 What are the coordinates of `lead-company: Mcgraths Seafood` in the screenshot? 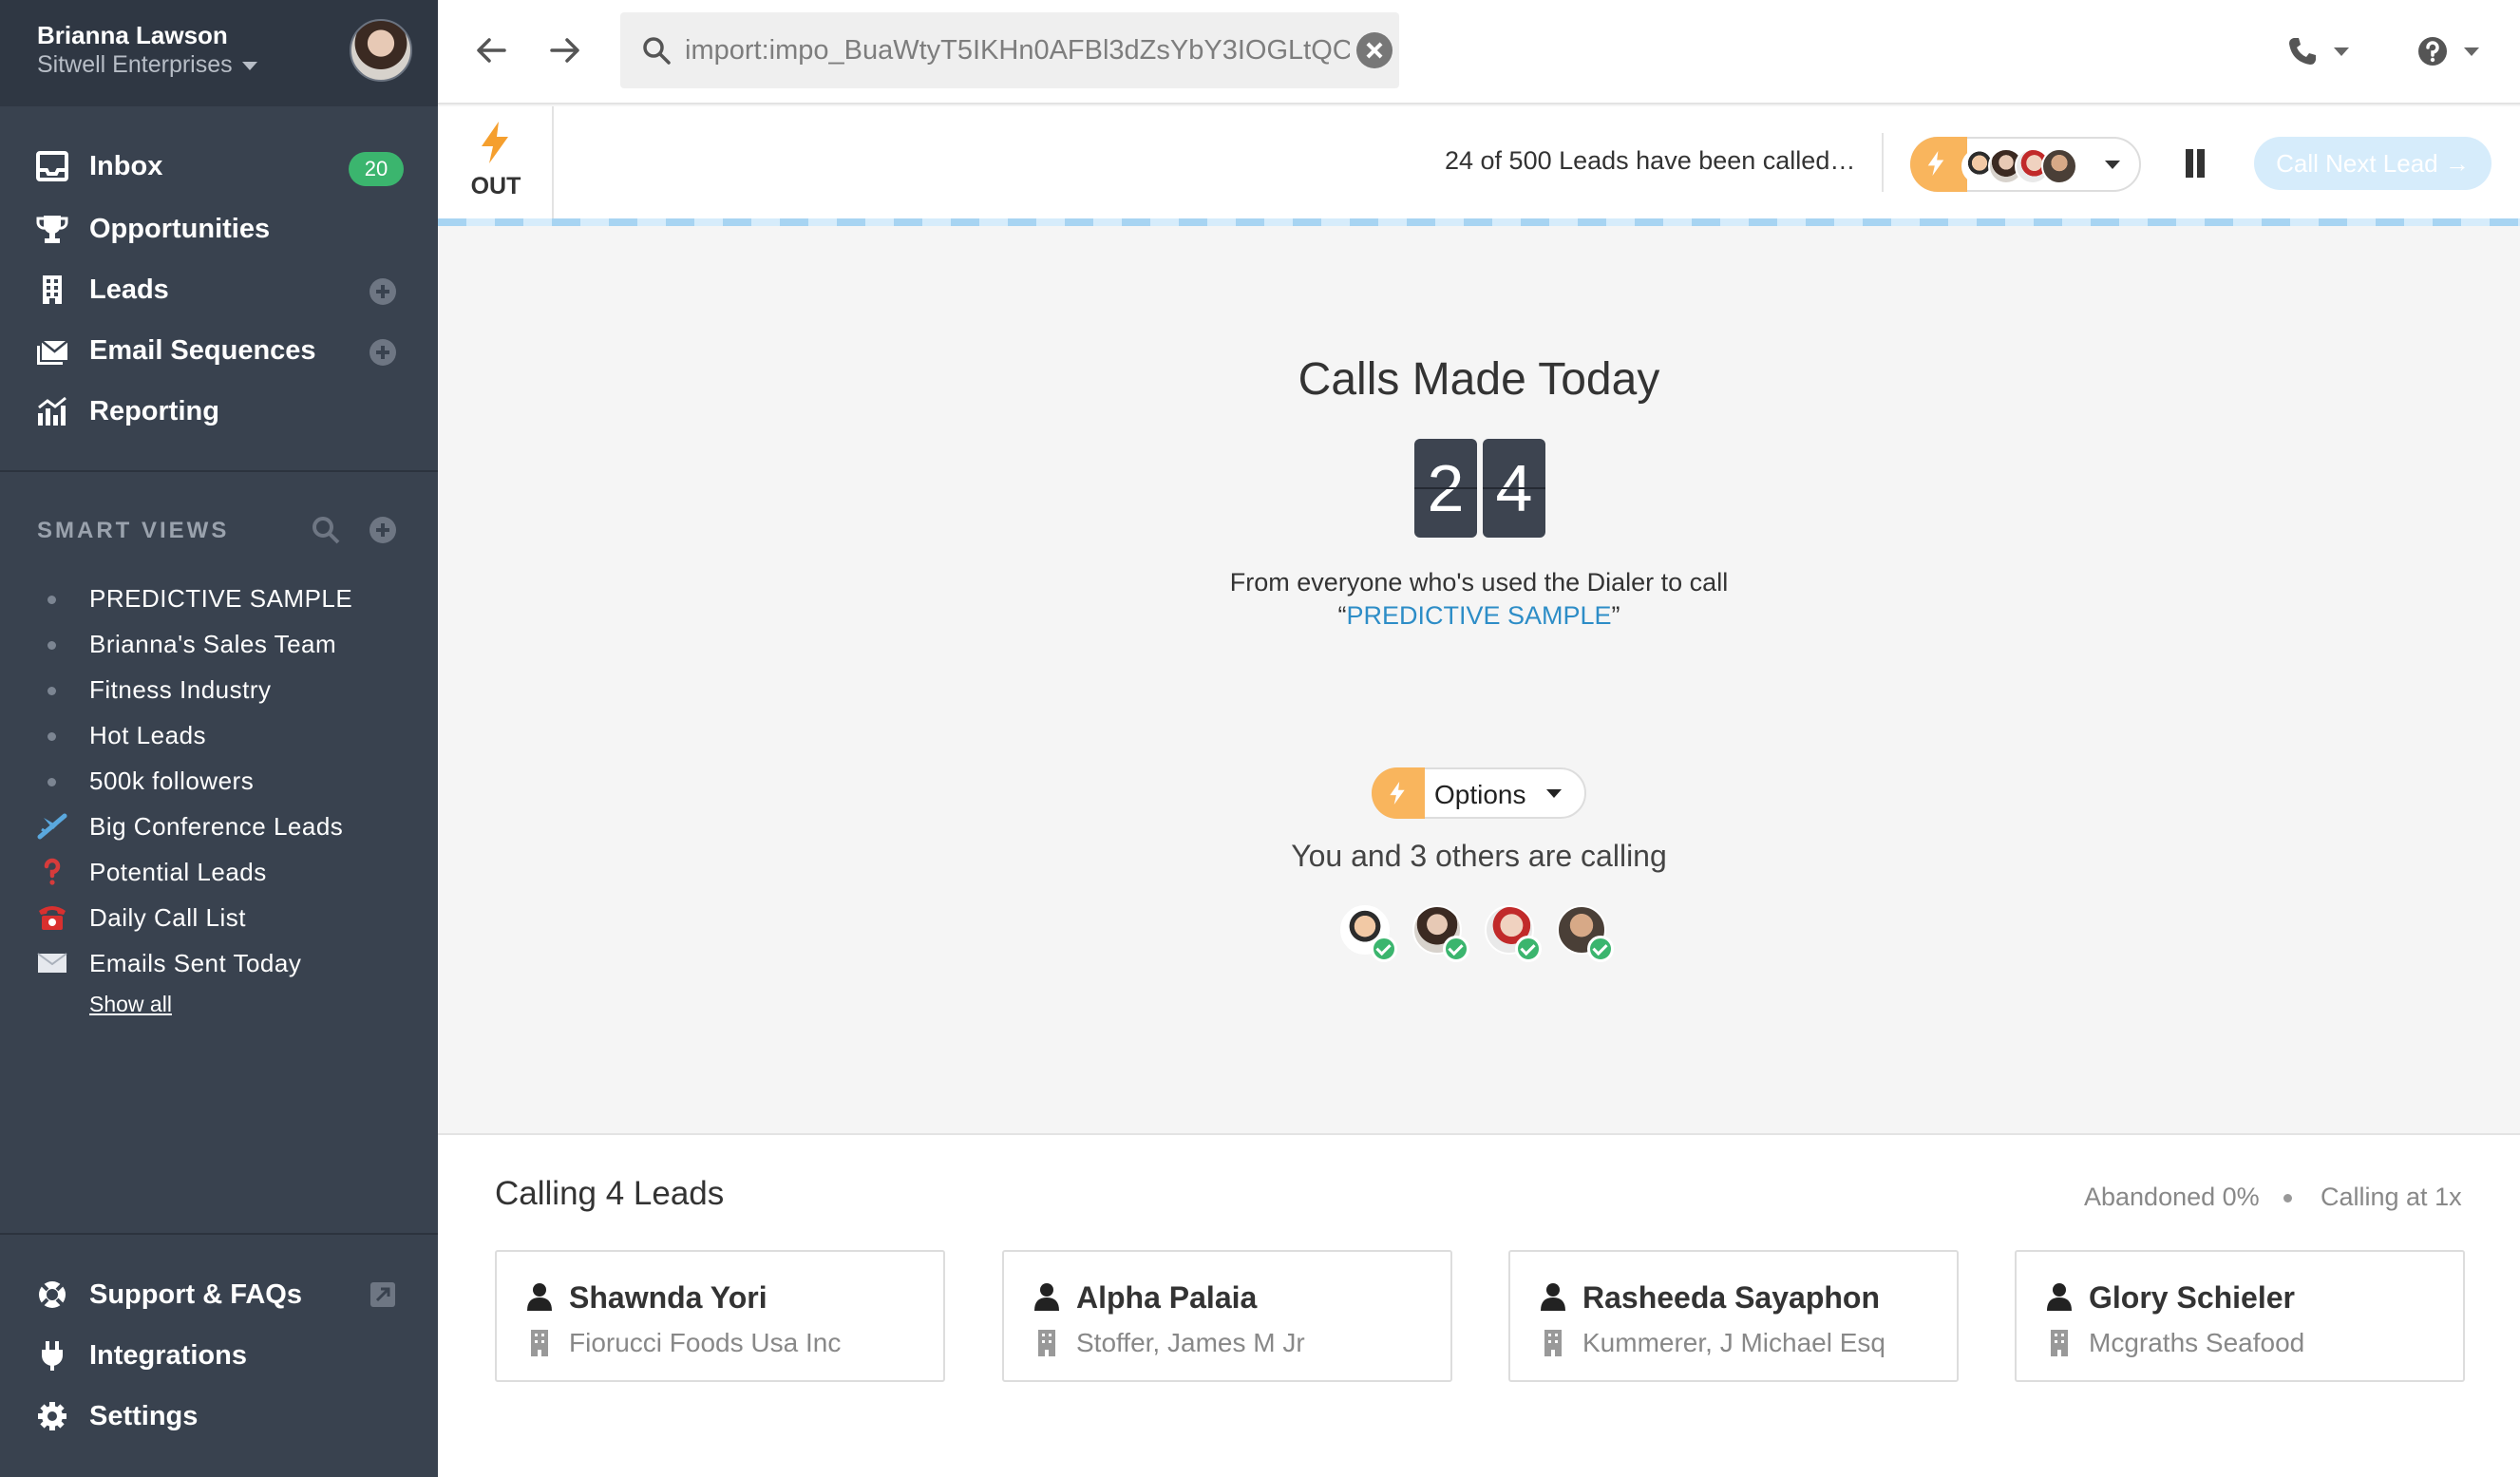 It's located at (2196, 1343).